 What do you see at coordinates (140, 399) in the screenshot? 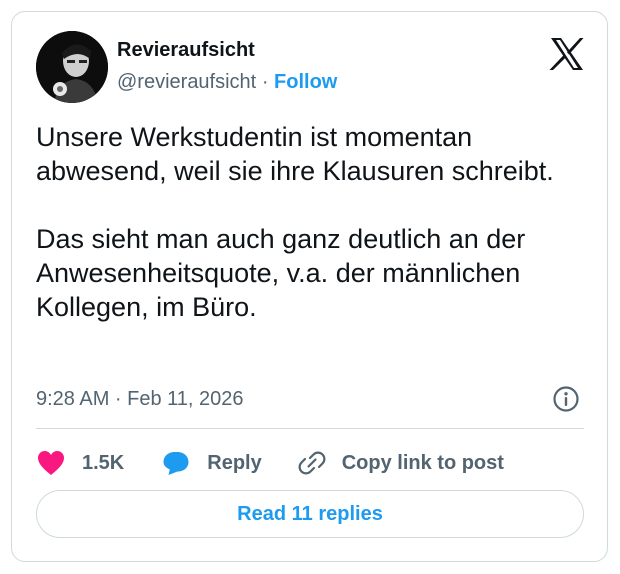
I see `tweet-timestamp: 9:28 AM · Feb 11, 2026` at bounding box center [140, 399].